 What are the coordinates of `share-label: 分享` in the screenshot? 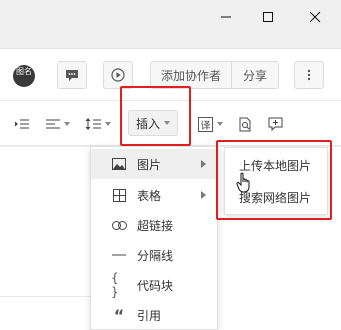 It's located at (254, 75).